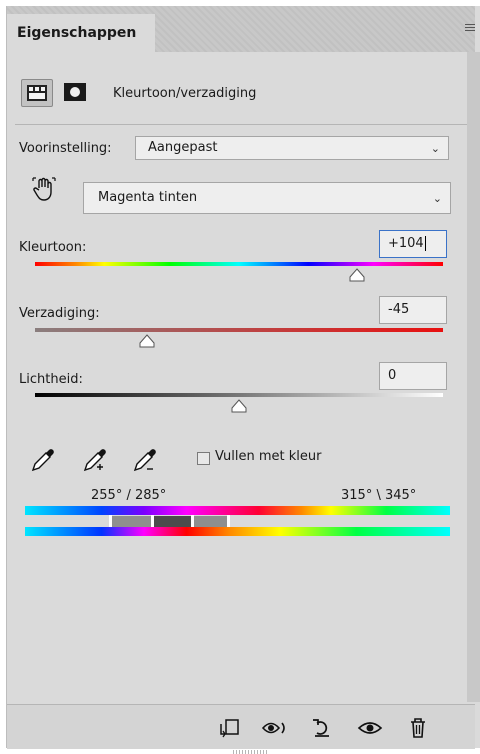  I want to click on delete-icon, so click(418, 728).